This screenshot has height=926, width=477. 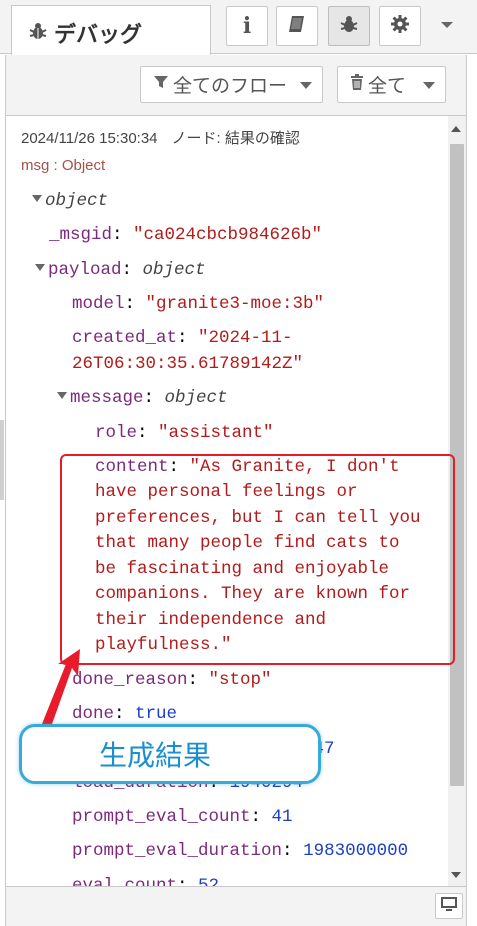 I want to click on created-at-key: created_at, so click(x=125, y=338).